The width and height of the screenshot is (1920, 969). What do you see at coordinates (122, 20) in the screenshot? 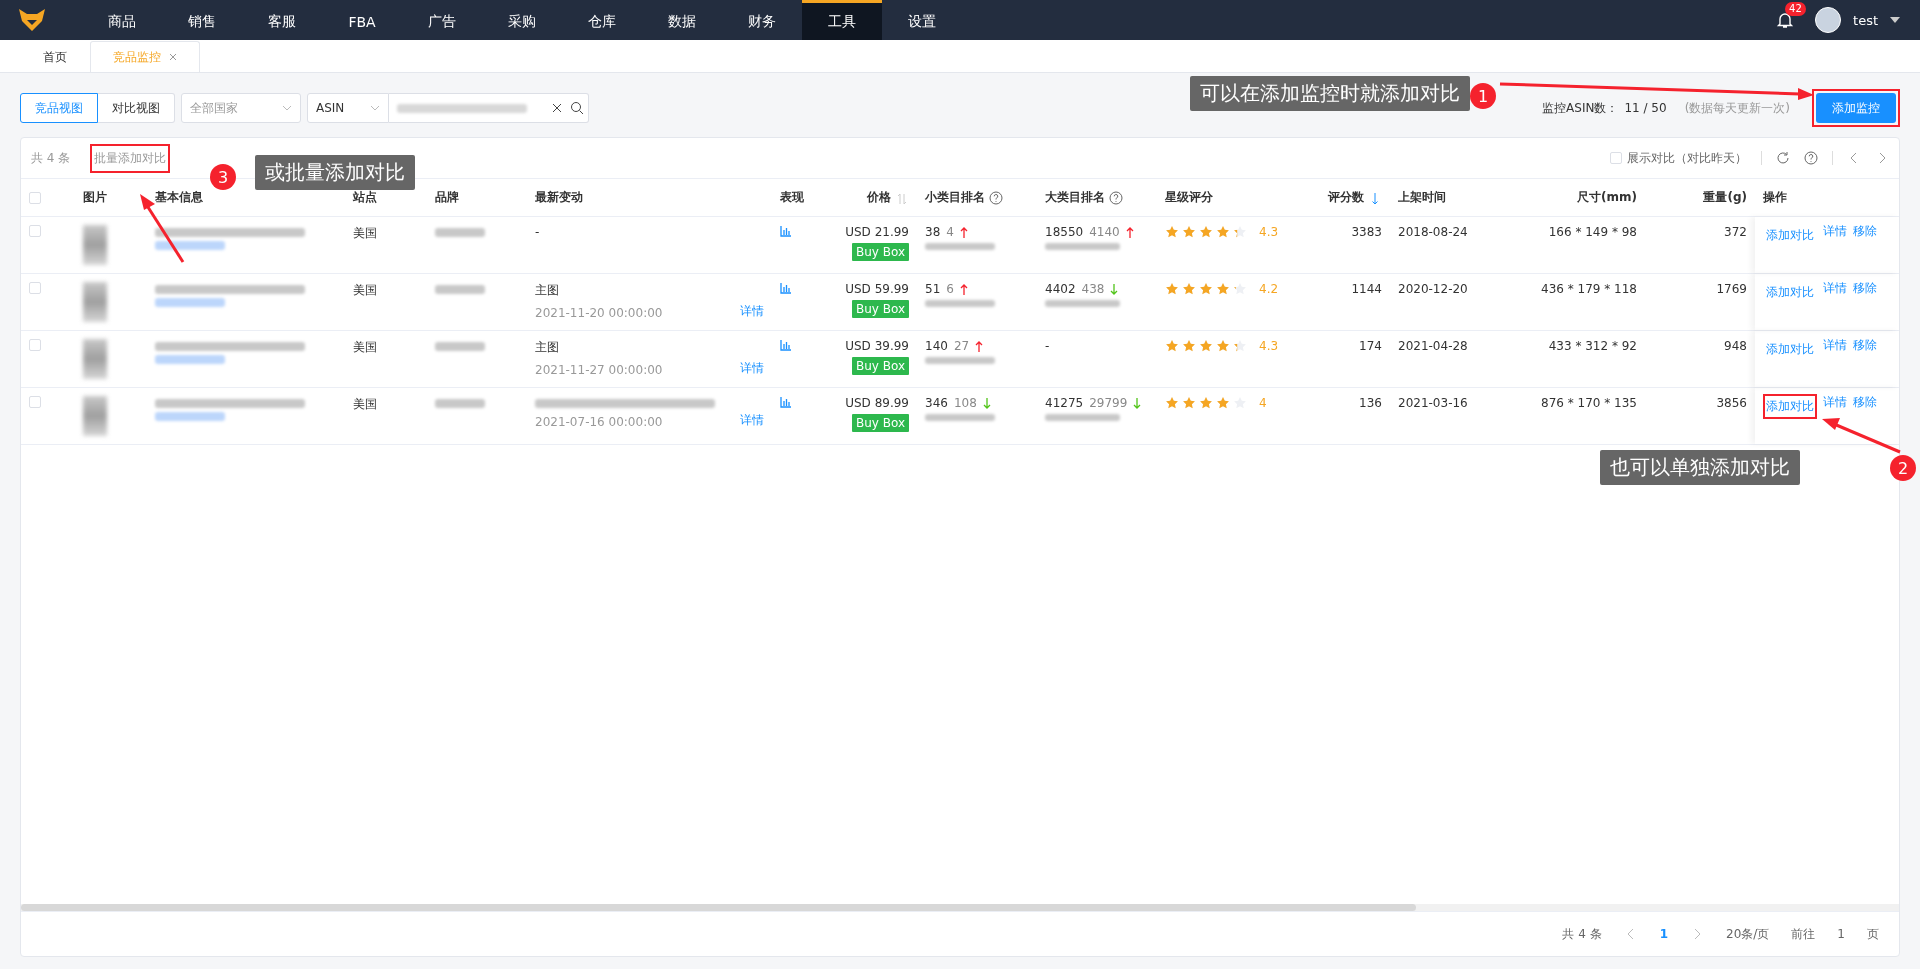
I see `nav-item: 商品` at bounding box center [122, 20].